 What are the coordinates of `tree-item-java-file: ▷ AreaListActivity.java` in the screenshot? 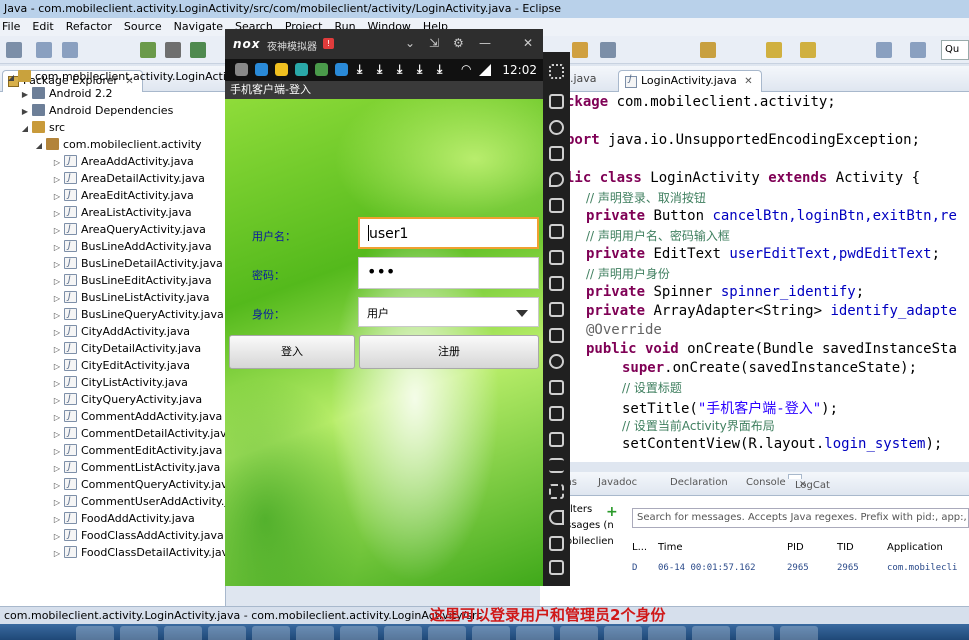 It's located at (122, 212).